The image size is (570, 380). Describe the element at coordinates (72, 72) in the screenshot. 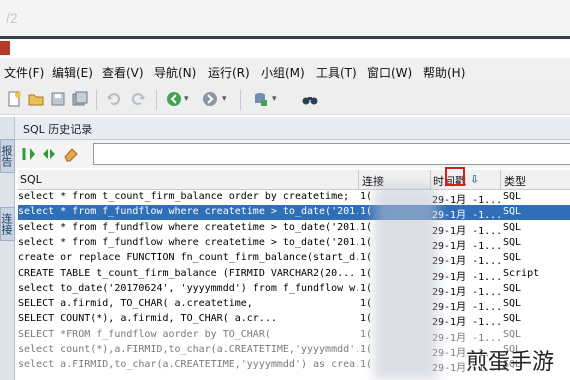

I see `menu-edit: 编辑(E)` at that location.